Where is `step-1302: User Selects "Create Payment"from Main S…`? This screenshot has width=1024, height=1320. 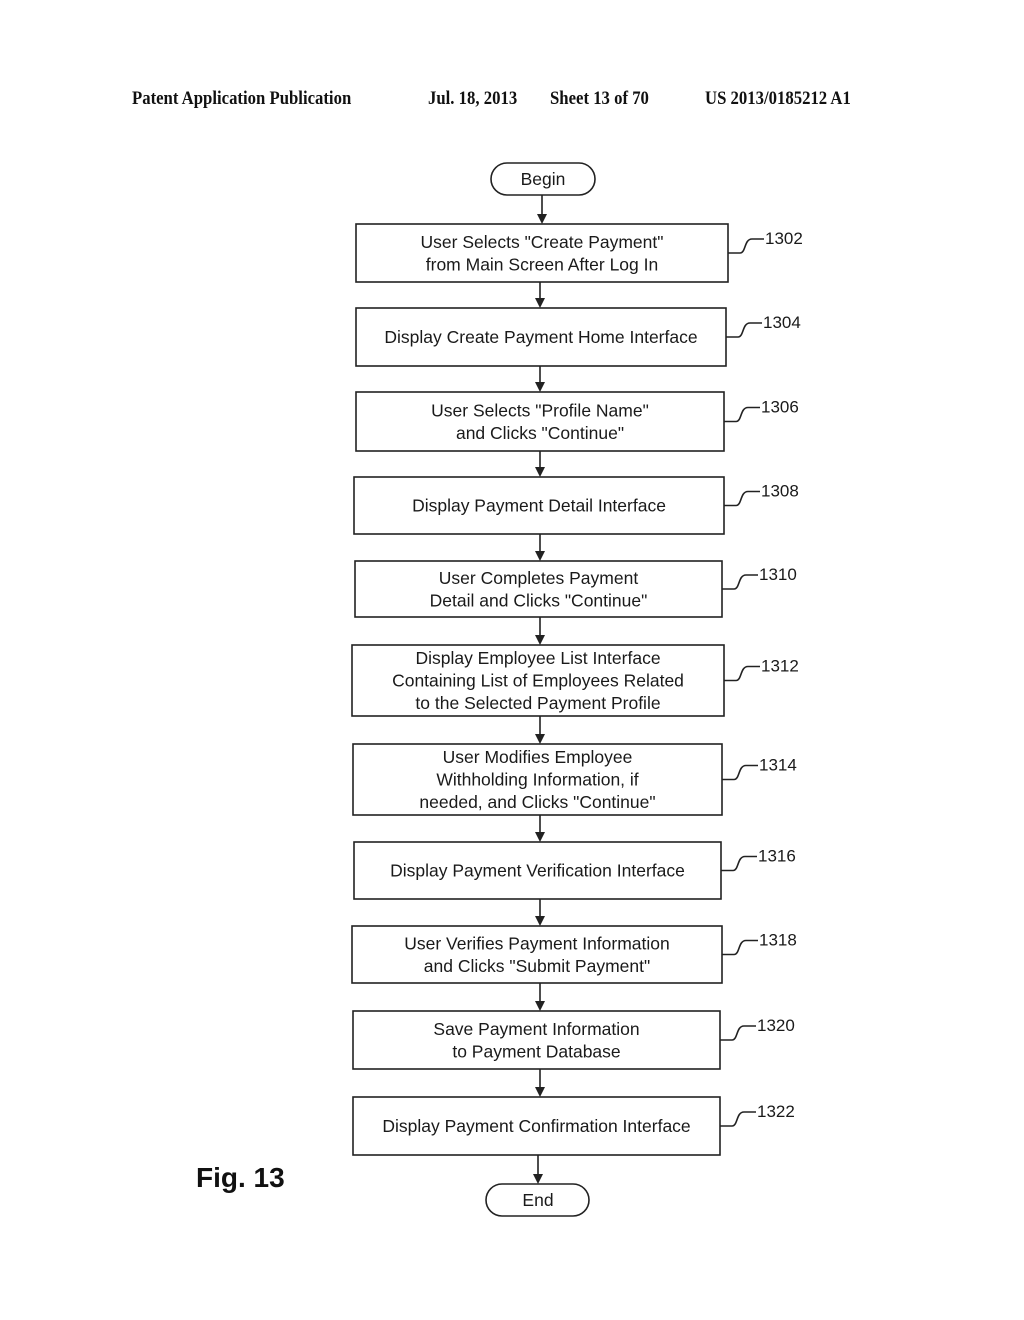
step-1302: User Selects "Create Payment"from Main S… is located at coordinates (579, 253).